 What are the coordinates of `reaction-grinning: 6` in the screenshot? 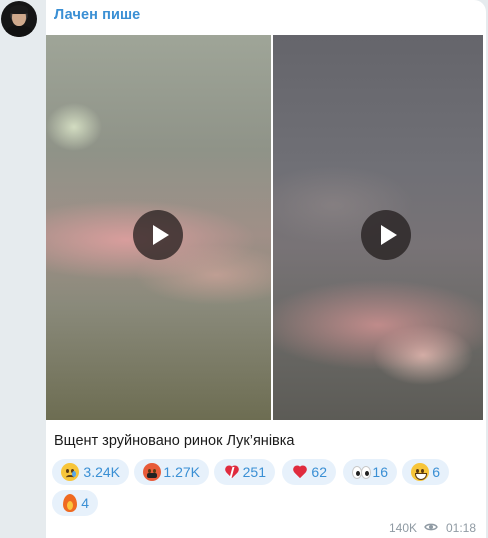 It's located at (425, 472).